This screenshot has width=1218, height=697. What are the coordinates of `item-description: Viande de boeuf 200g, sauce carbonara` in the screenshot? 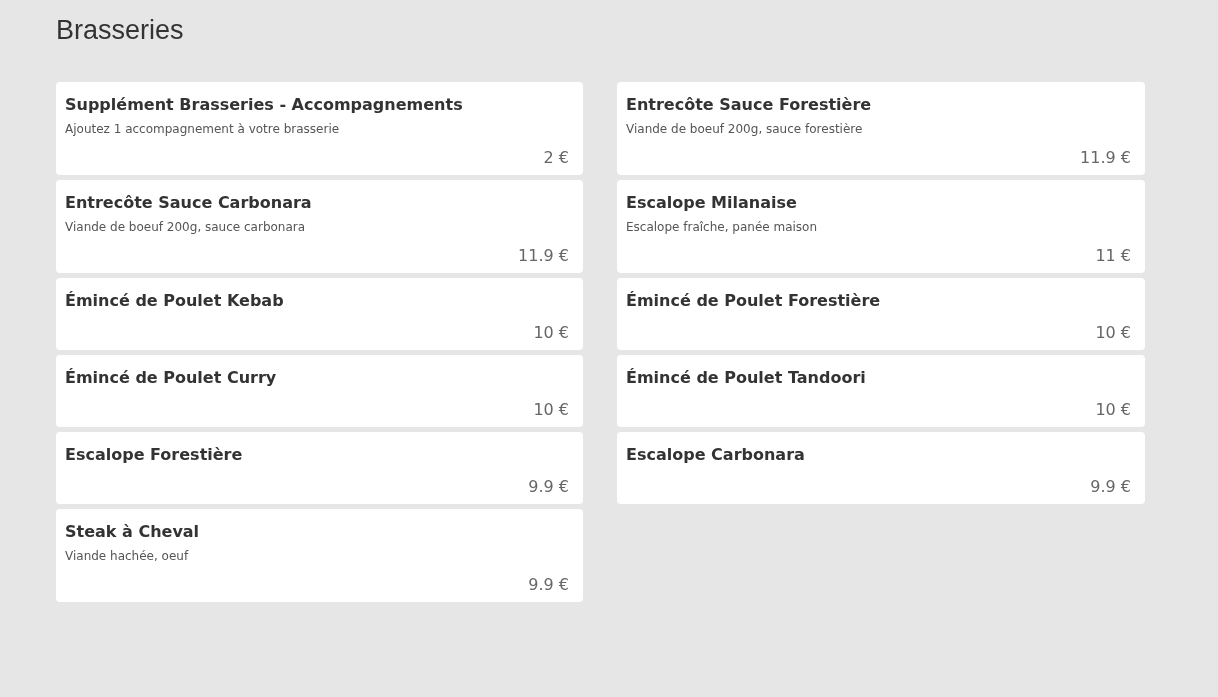 It's located at (186, 227).